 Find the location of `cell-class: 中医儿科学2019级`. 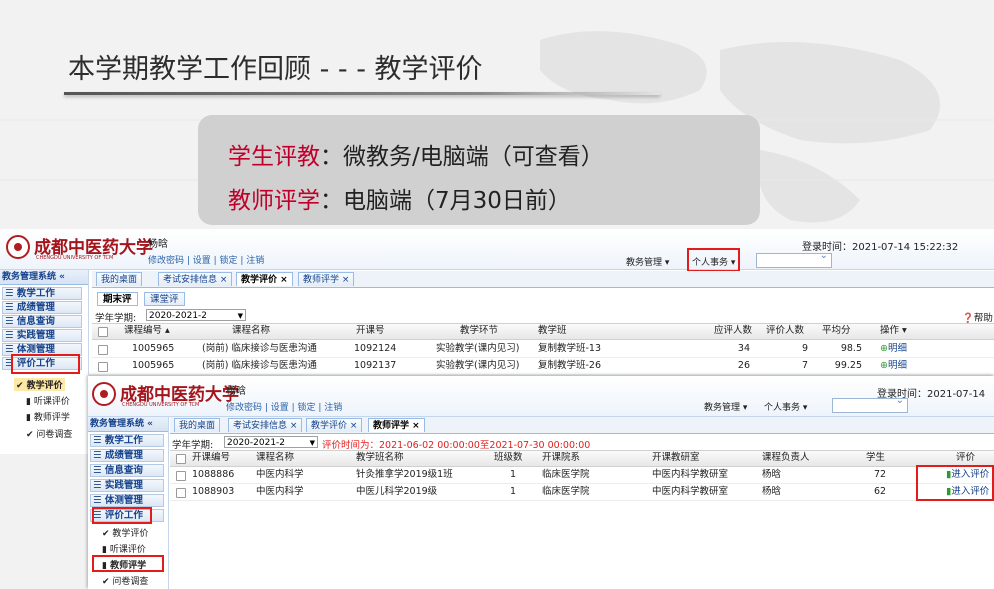

cell-class: 中医儿科学2019级 is located at coordinates (397, 491).